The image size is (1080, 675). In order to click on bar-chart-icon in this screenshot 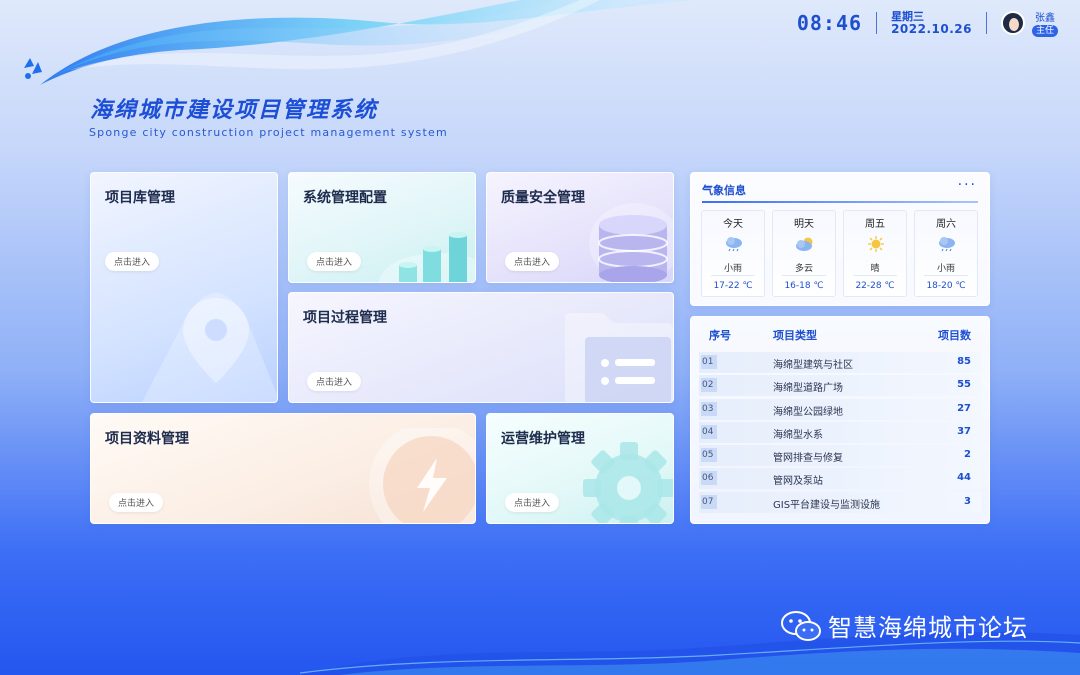, I will do `click(427, 257)`.